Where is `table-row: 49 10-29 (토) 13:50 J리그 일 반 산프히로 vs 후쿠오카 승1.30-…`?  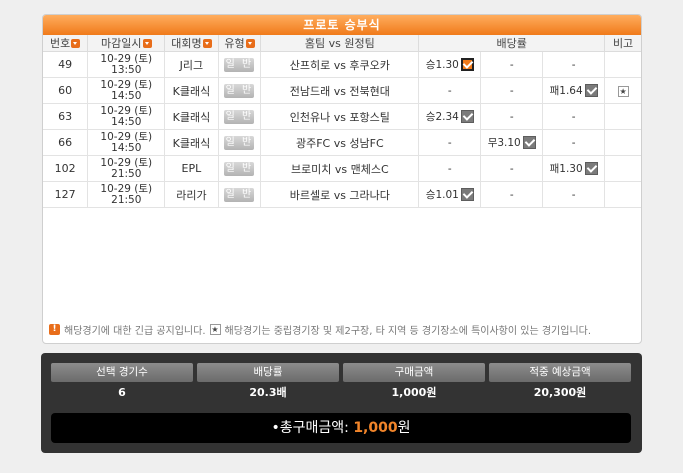
table-row: 49 10-29 (토) 13:50 J리그 일 반 산프히로 vs 후쿠오카 승1.30-… is located at coordinates (342, 64).